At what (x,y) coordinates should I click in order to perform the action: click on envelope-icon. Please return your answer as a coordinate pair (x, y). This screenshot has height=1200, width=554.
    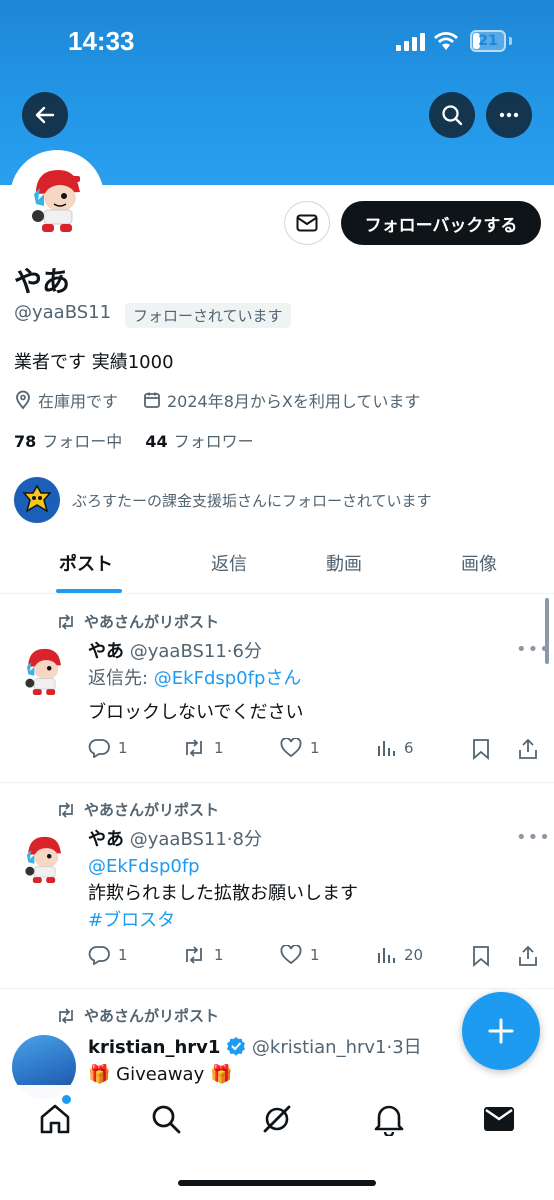
    Looking at the image, I should click on (307, 223).